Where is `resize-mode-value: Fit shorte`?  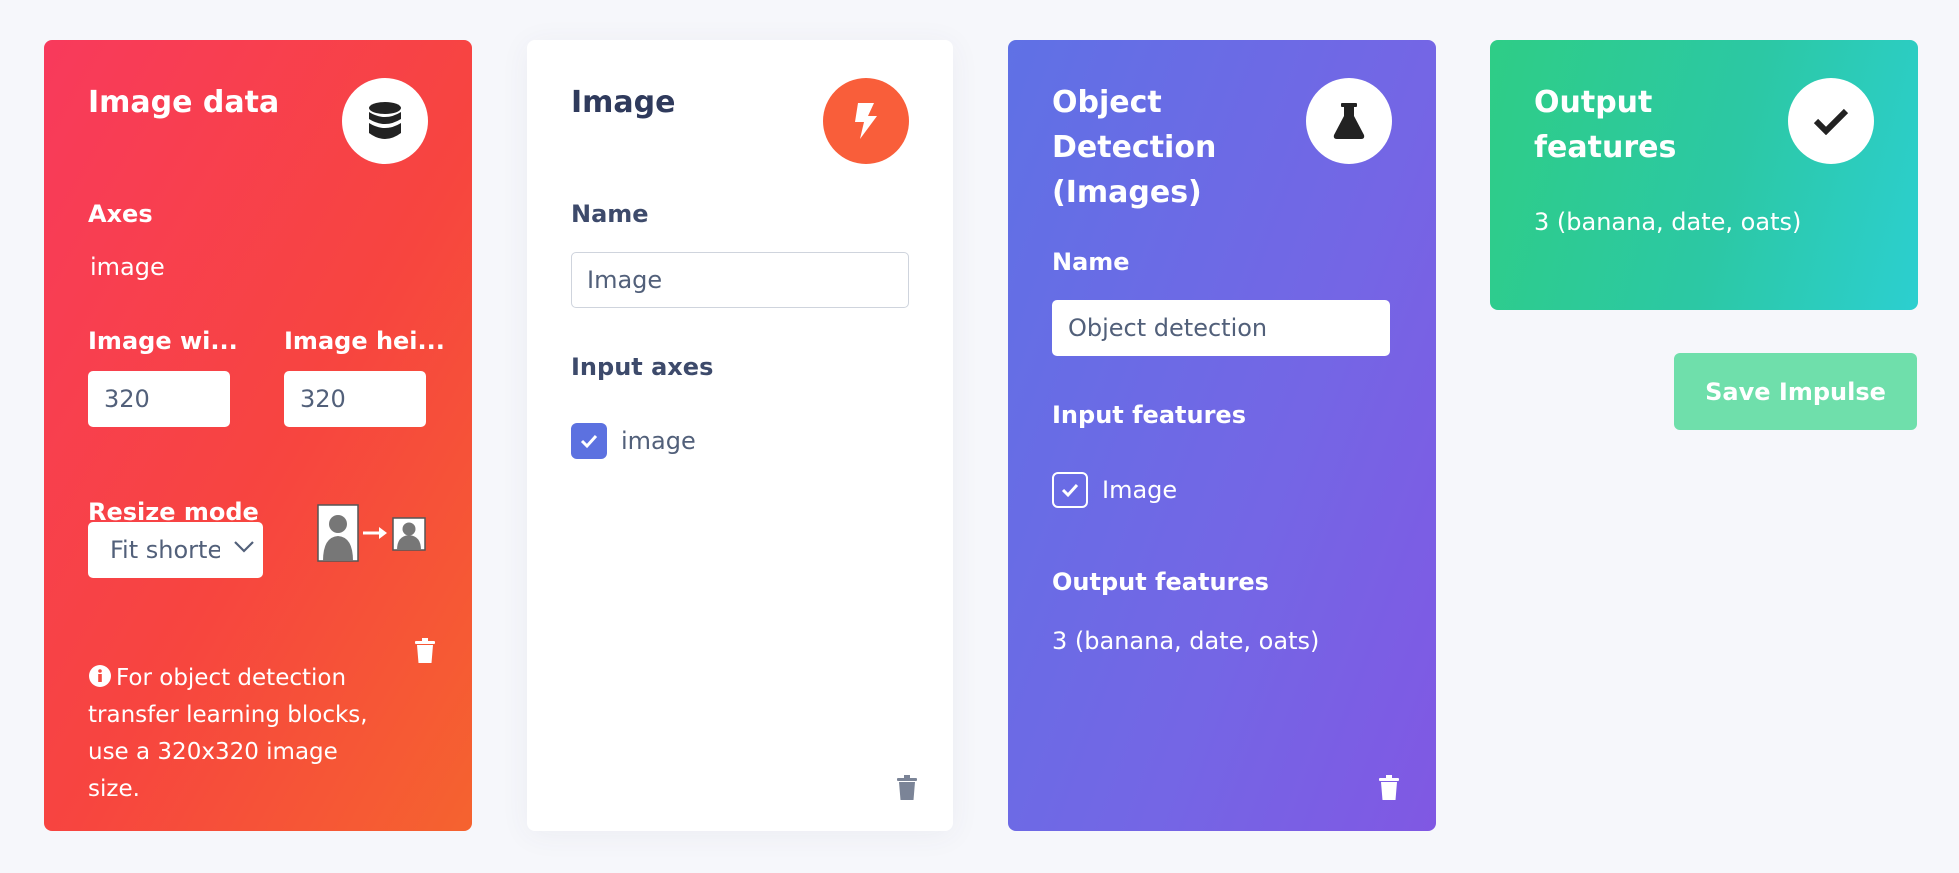 resize-mode-value: Fit shorte is located at coordinates (165, 550).